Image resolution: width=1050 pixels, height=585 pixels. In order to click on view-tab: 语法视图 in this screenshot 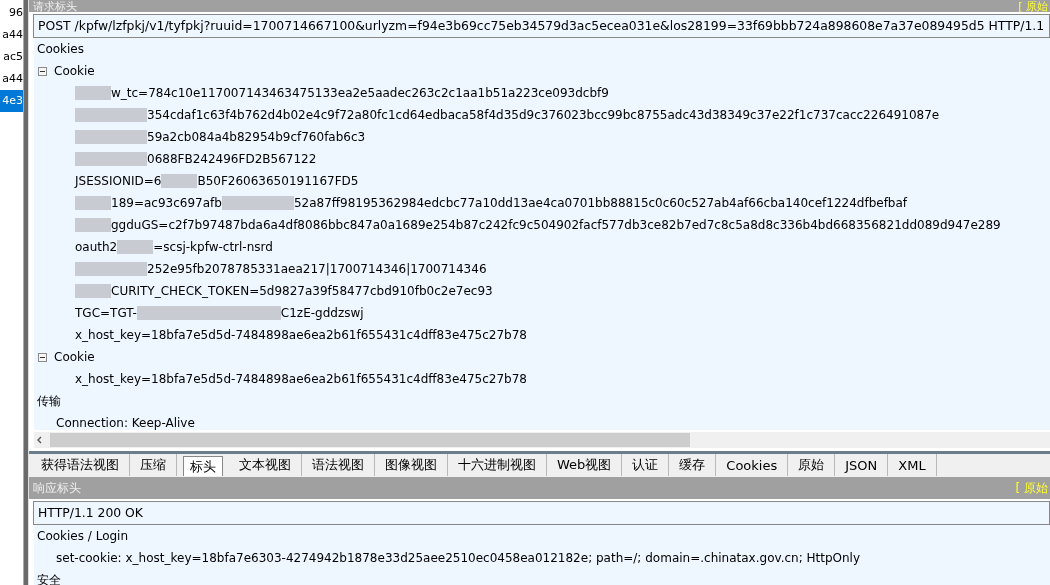, I will do `click(338, 465)`.